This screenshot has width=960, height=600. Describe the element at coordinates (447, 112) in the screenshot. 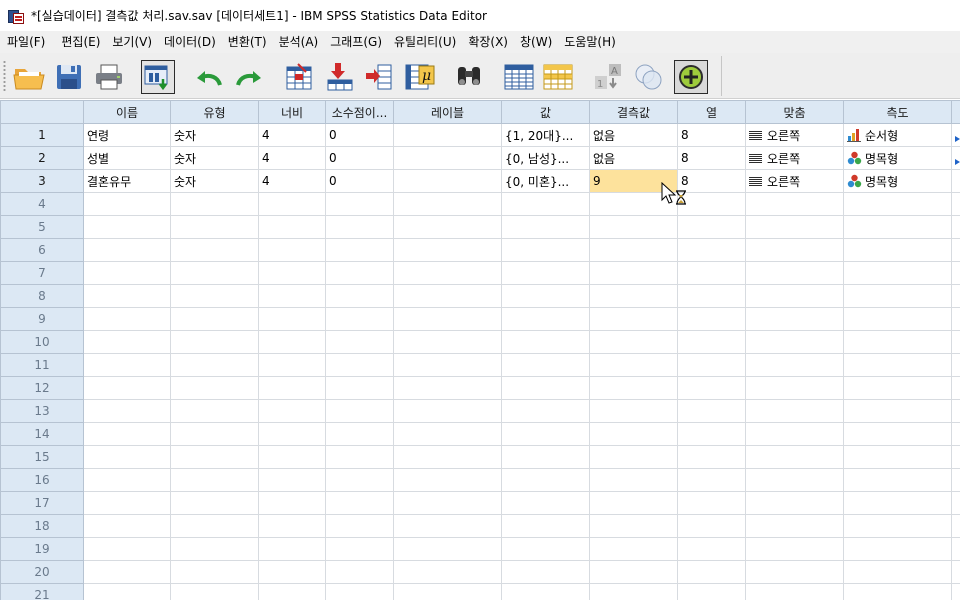

I see `column-header-label: 레이블` at that location.